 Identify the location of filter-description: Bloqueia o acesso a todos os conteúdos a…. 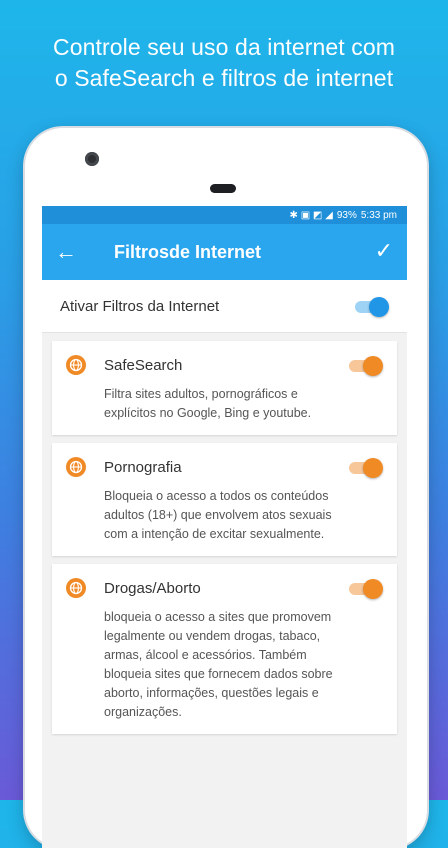
(218, 515).